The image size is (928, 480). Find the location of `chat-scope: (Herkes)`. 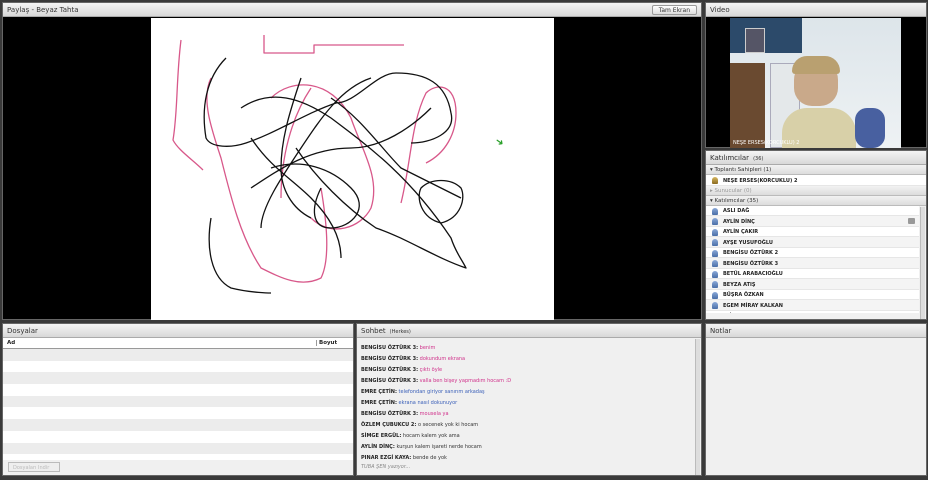

chat-scope: (Herkes) is located at coordinates (400, 332).